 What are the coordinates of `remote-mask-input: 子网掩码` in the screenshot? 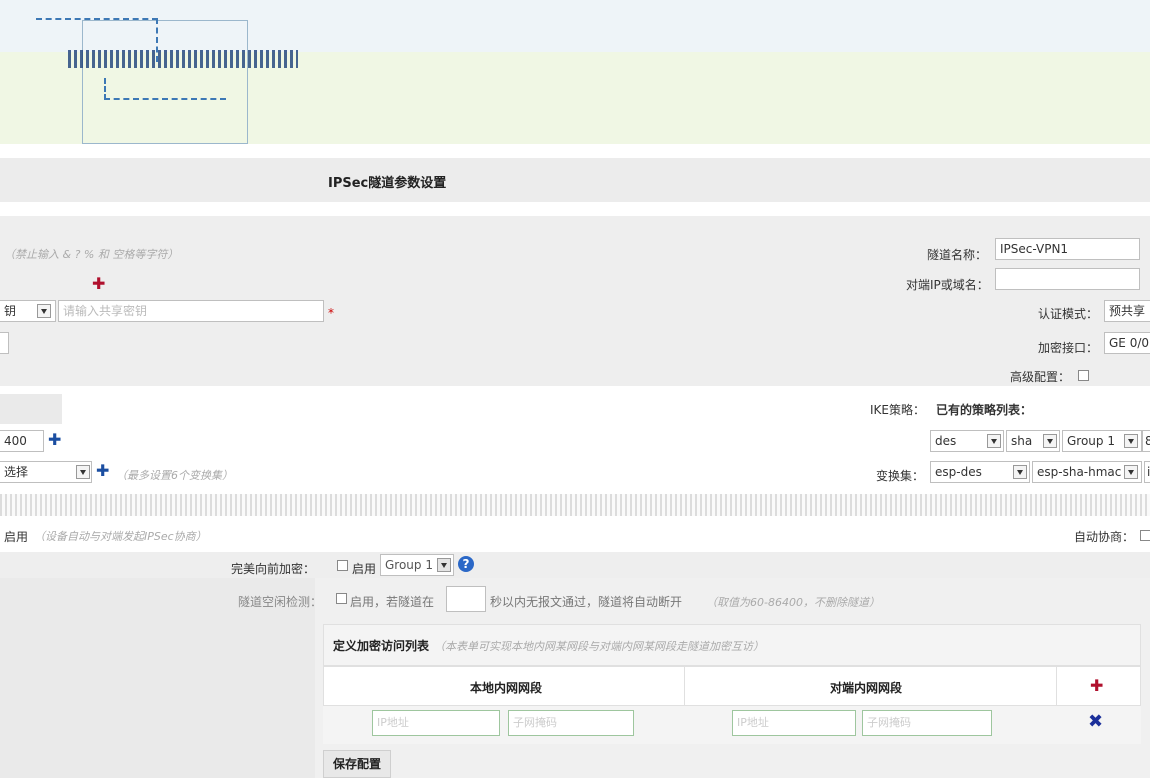 It's located at (927, 723).